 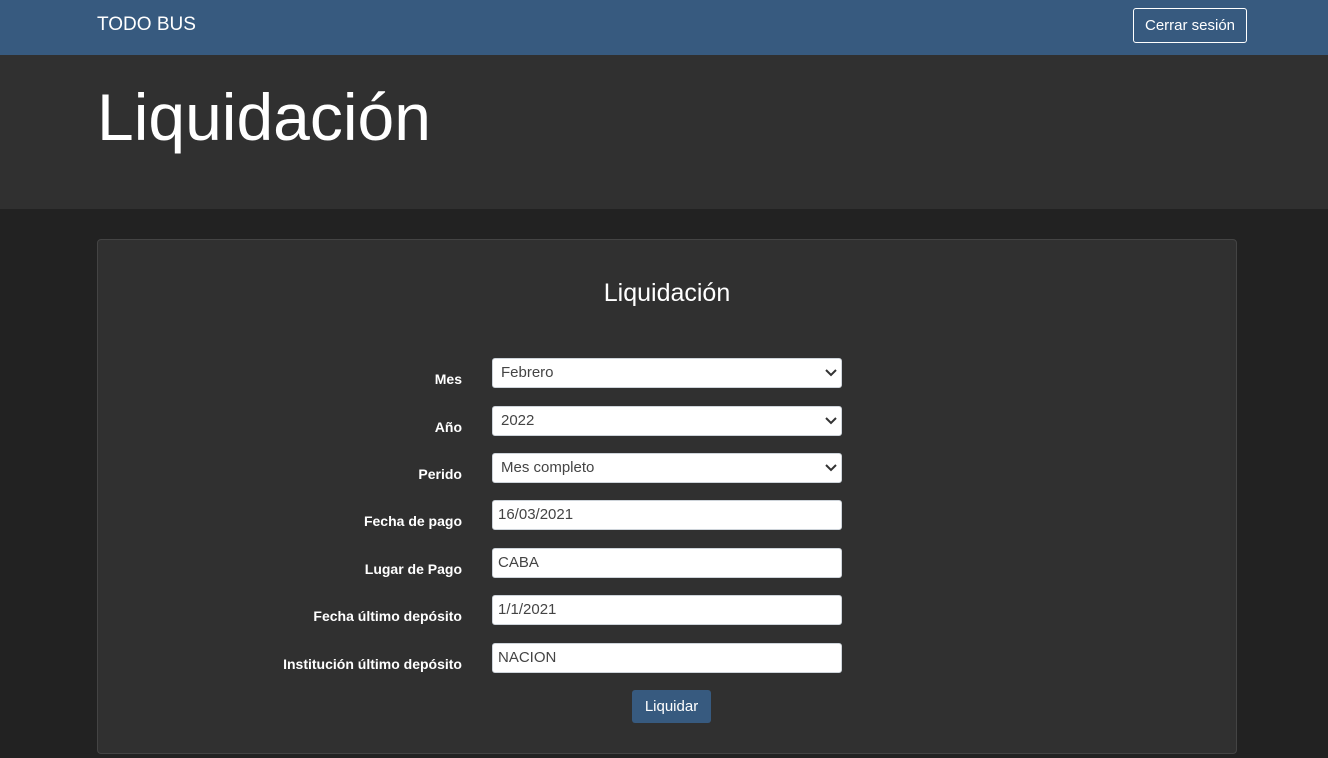 I want to click on page-title: Liquidación, so click(x=264, y=117).